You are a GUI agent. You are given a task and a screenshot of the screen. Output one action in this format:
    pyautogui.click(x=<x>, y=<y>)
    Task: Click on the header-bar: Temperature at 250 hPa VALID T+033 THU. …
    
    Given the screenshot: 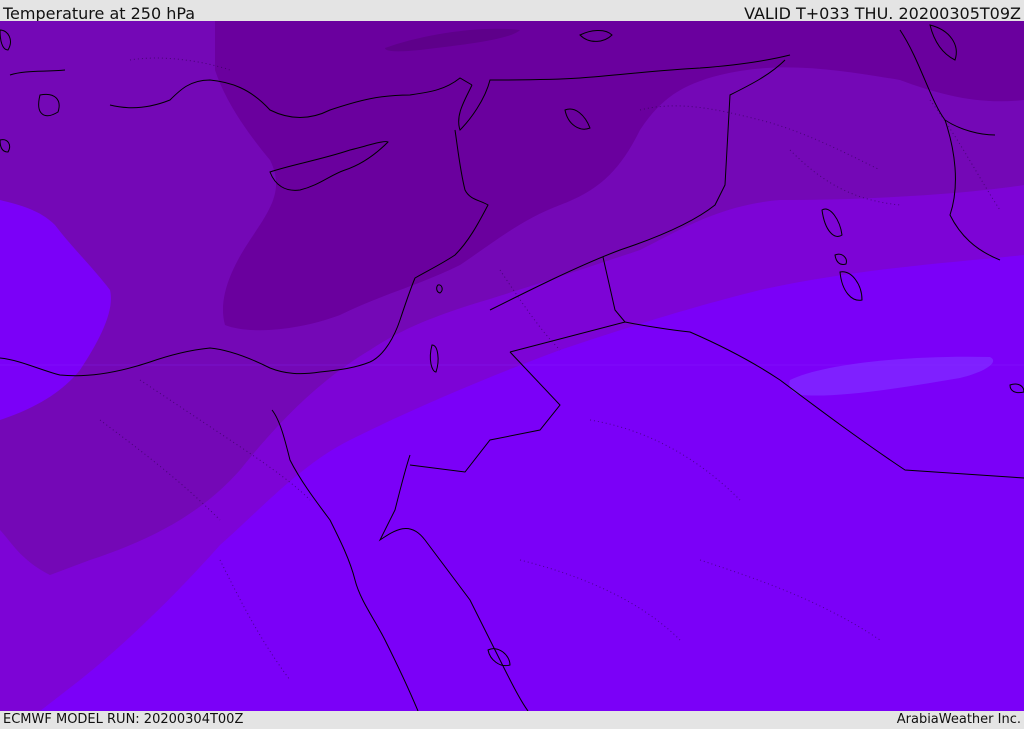 What is the action you would take?
    pyautogui.click(x=512, y=11)
    